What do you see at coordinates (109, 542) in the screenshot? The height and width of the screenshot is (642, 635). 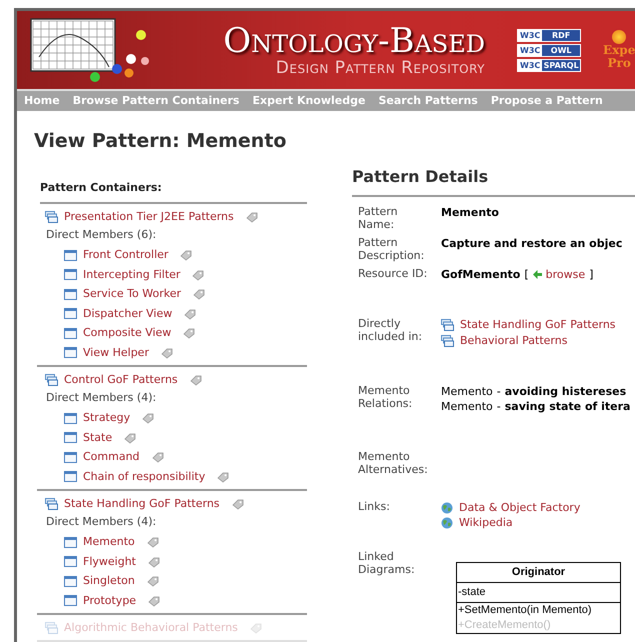 I see `pattern-link: Memento` at bounding box center [109, 542].